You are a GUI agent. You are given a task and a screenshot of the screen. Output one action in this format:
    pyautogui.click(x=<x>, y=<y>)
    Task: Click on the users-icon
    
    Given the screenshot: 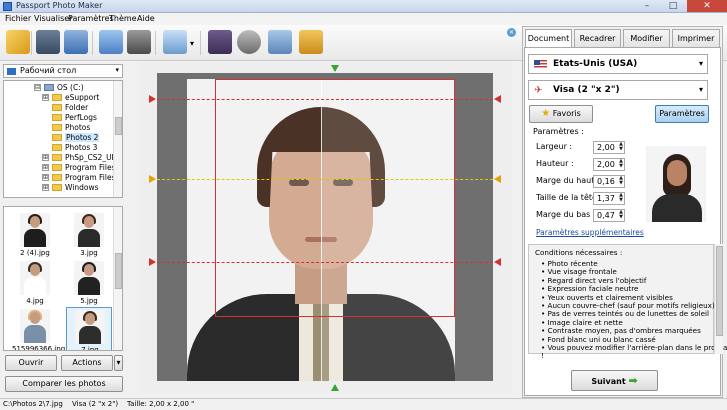 What is the action you would take?
    pyautogui.click(x=111, y=42)
    